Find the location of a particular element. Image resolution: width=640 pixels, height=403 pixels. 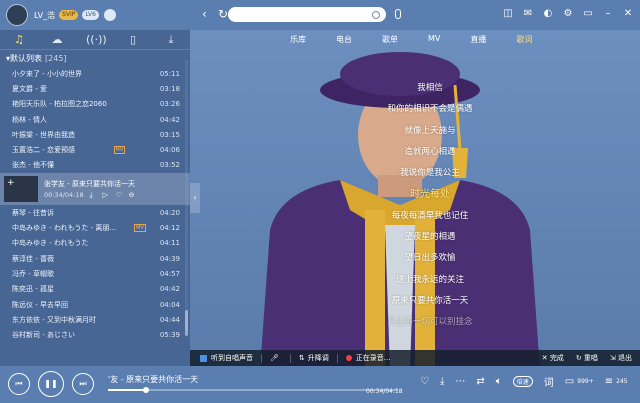

nav-tab: 乐库 is located at coordinates (298, 39).